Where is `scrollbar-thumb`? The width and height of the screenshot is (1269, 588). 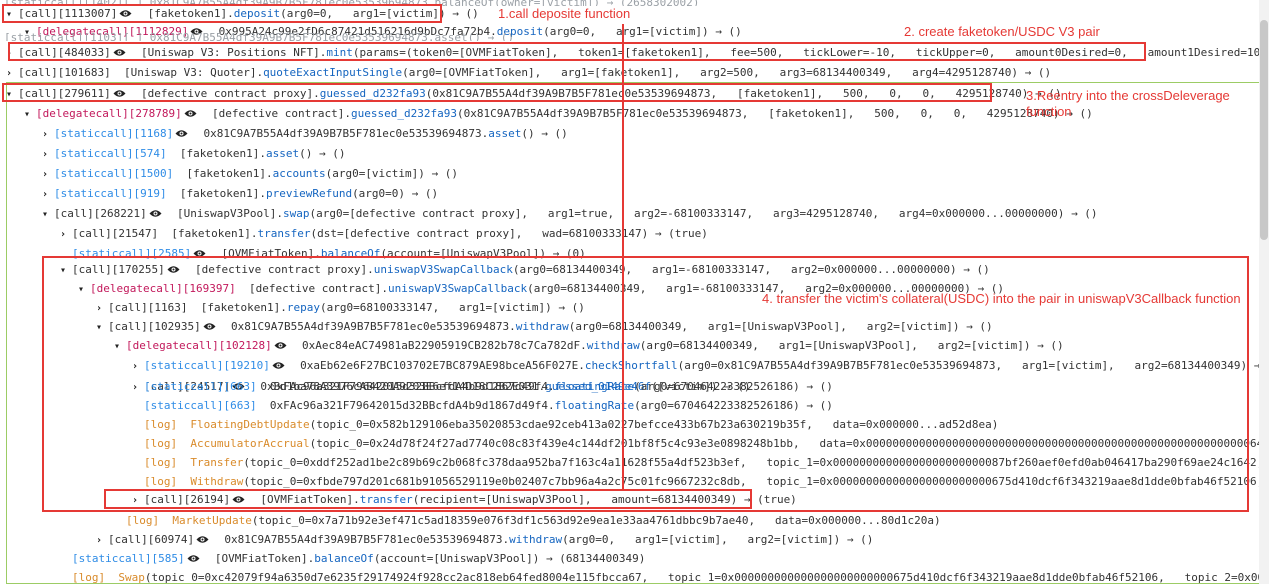
scrollbar-thumb is located at coordinates (1264, 130).